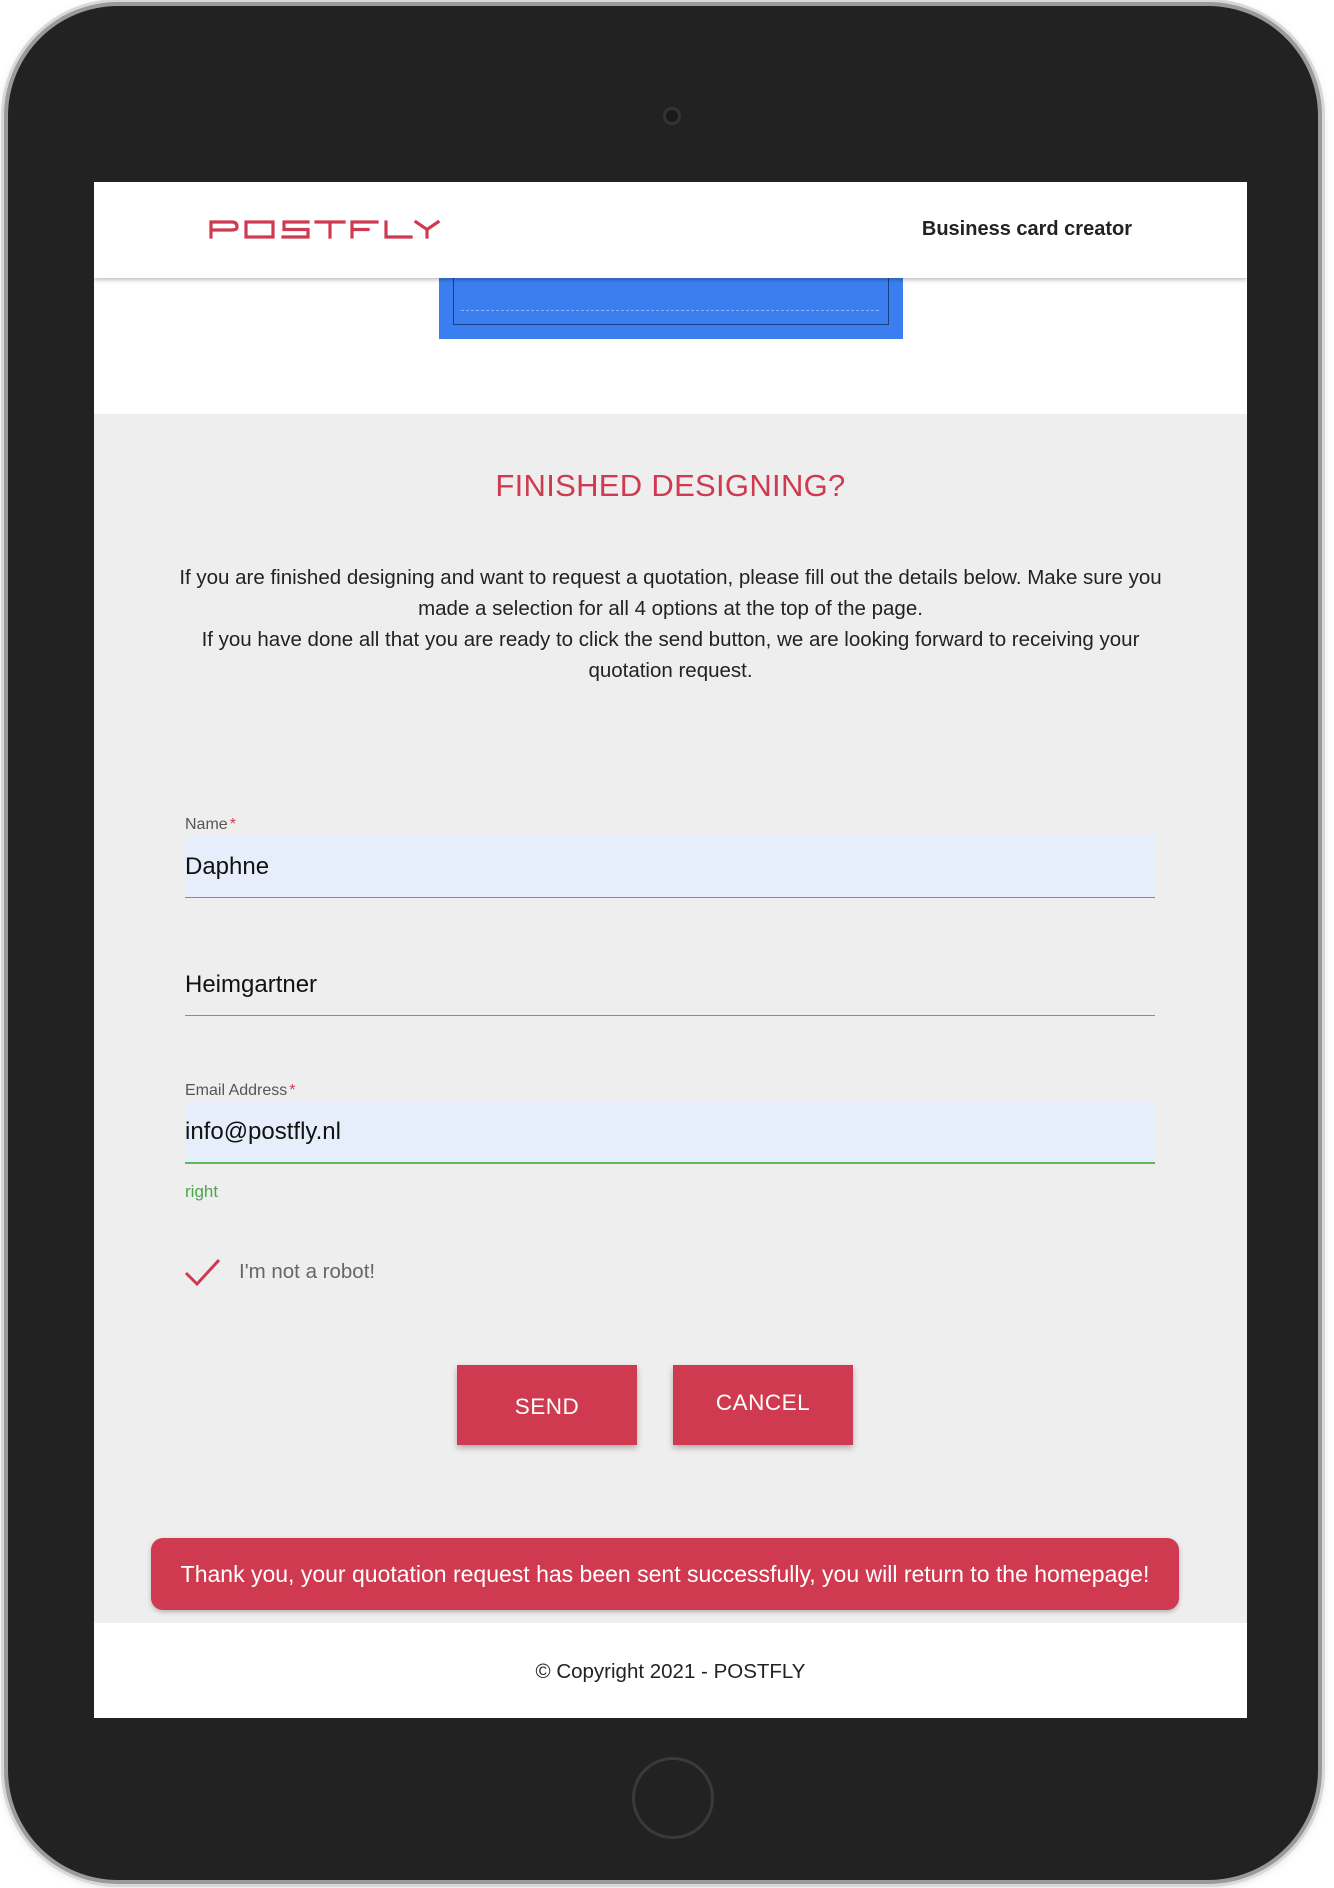 Image resolution: width=1334 pixels, height=1888 pixels. I want to click on email-input, so click(670, 1133).